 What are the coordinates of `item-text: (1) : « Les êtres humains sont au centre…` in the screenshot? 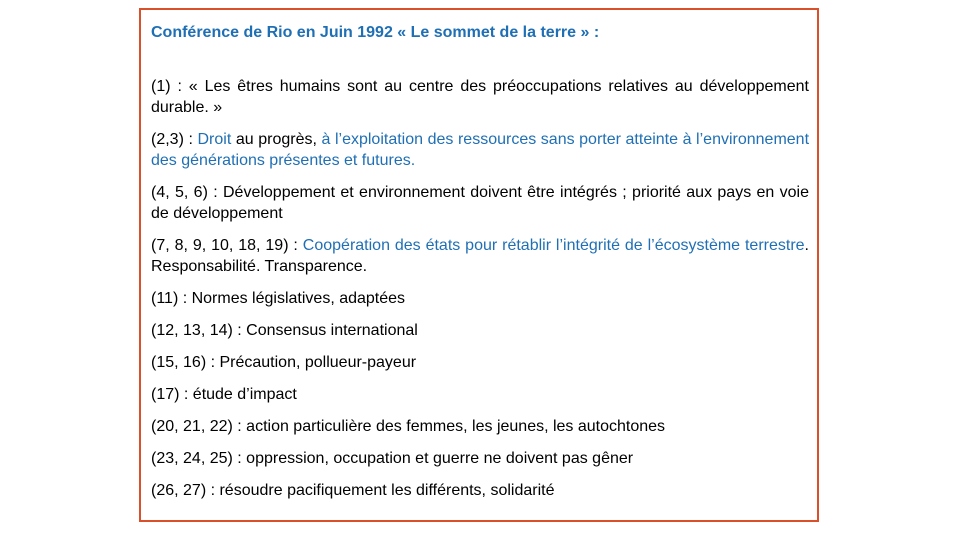 It's located at (480, 97).